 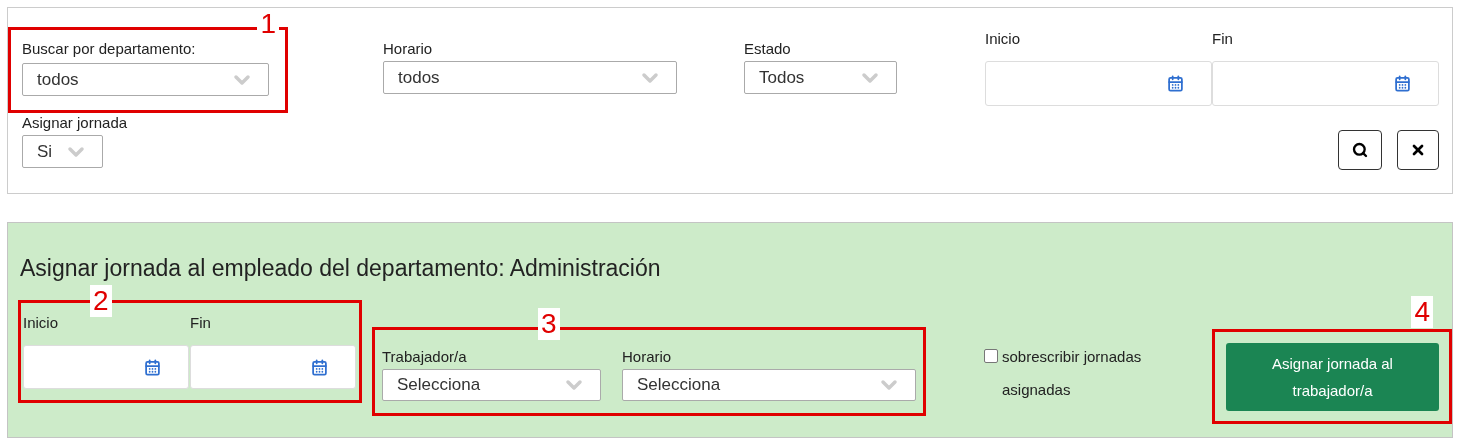 I want to click on callout-number: 4, so click(x=1422, y=312).